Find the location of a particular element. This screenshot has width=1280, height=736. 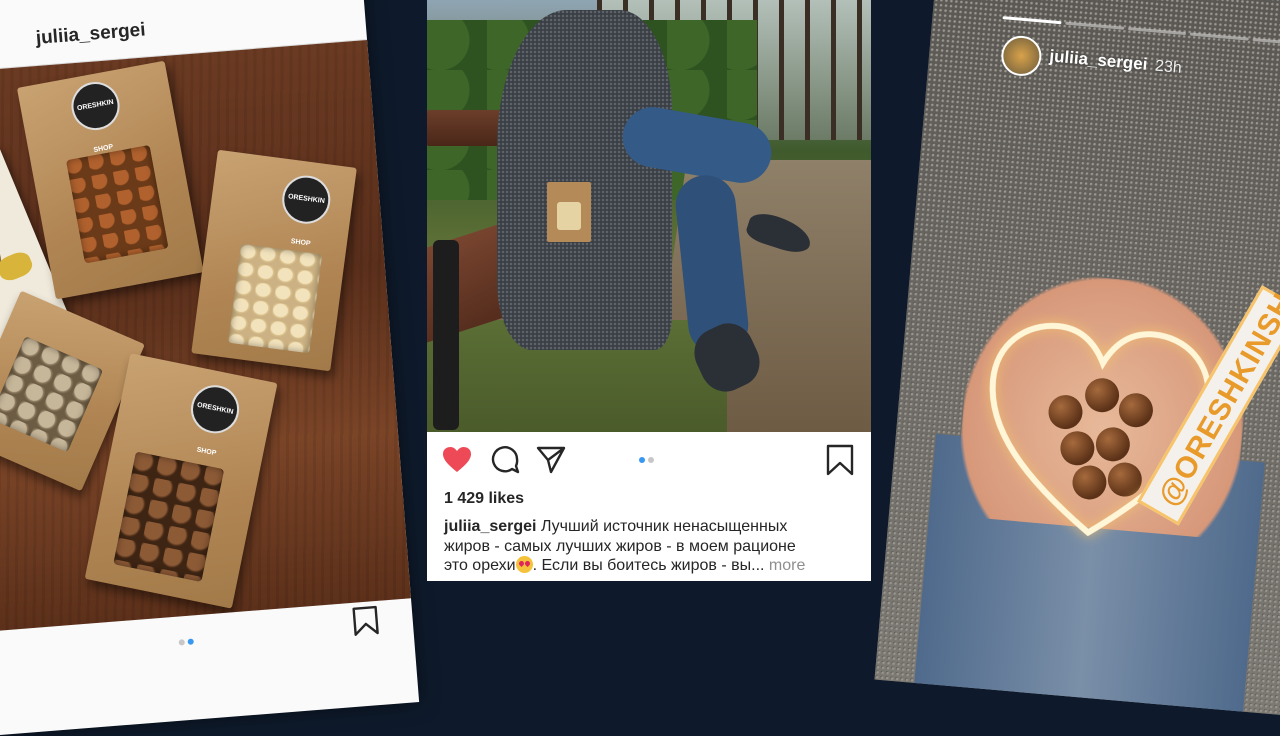

caption-text-line1: Лучший источник ненасыщенных is located at coordinates (662, 526).